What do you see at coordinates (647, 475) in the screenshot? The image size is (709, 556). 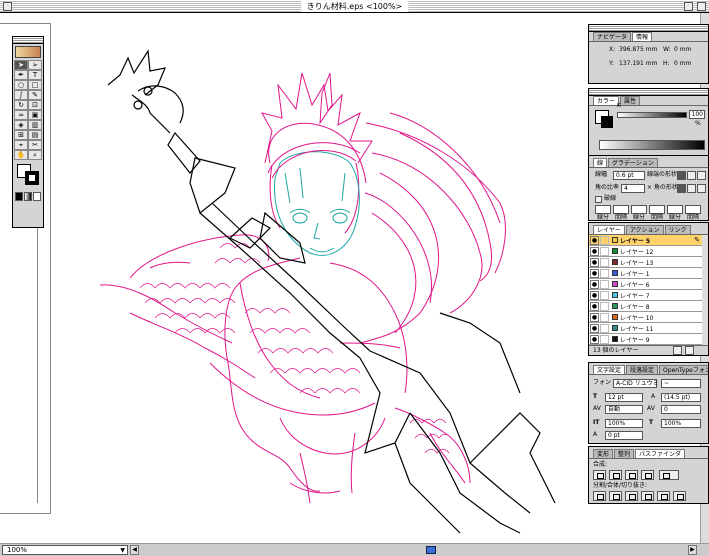 I see `exclude-icon` at bounding box center [647, 475].